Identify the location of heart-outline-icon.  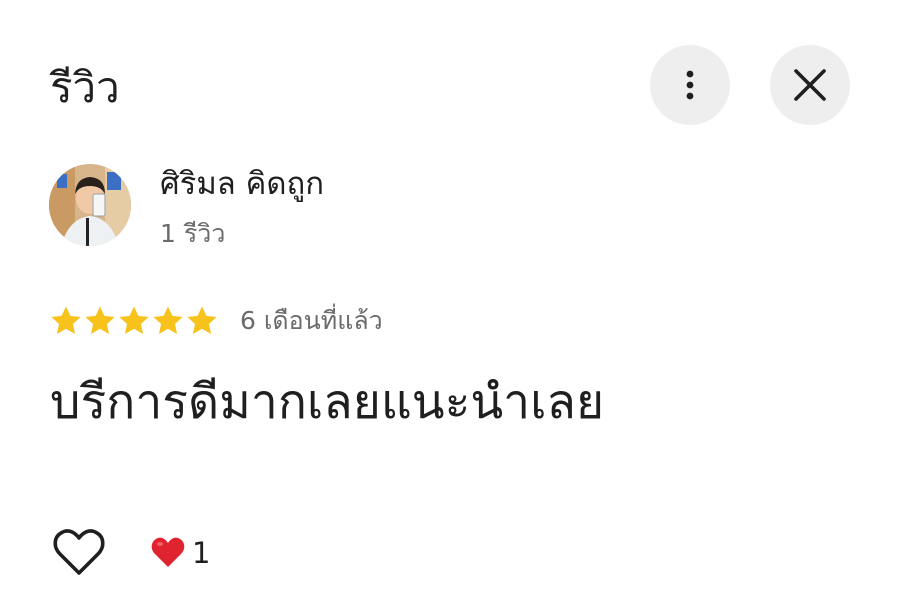
(79, 552).